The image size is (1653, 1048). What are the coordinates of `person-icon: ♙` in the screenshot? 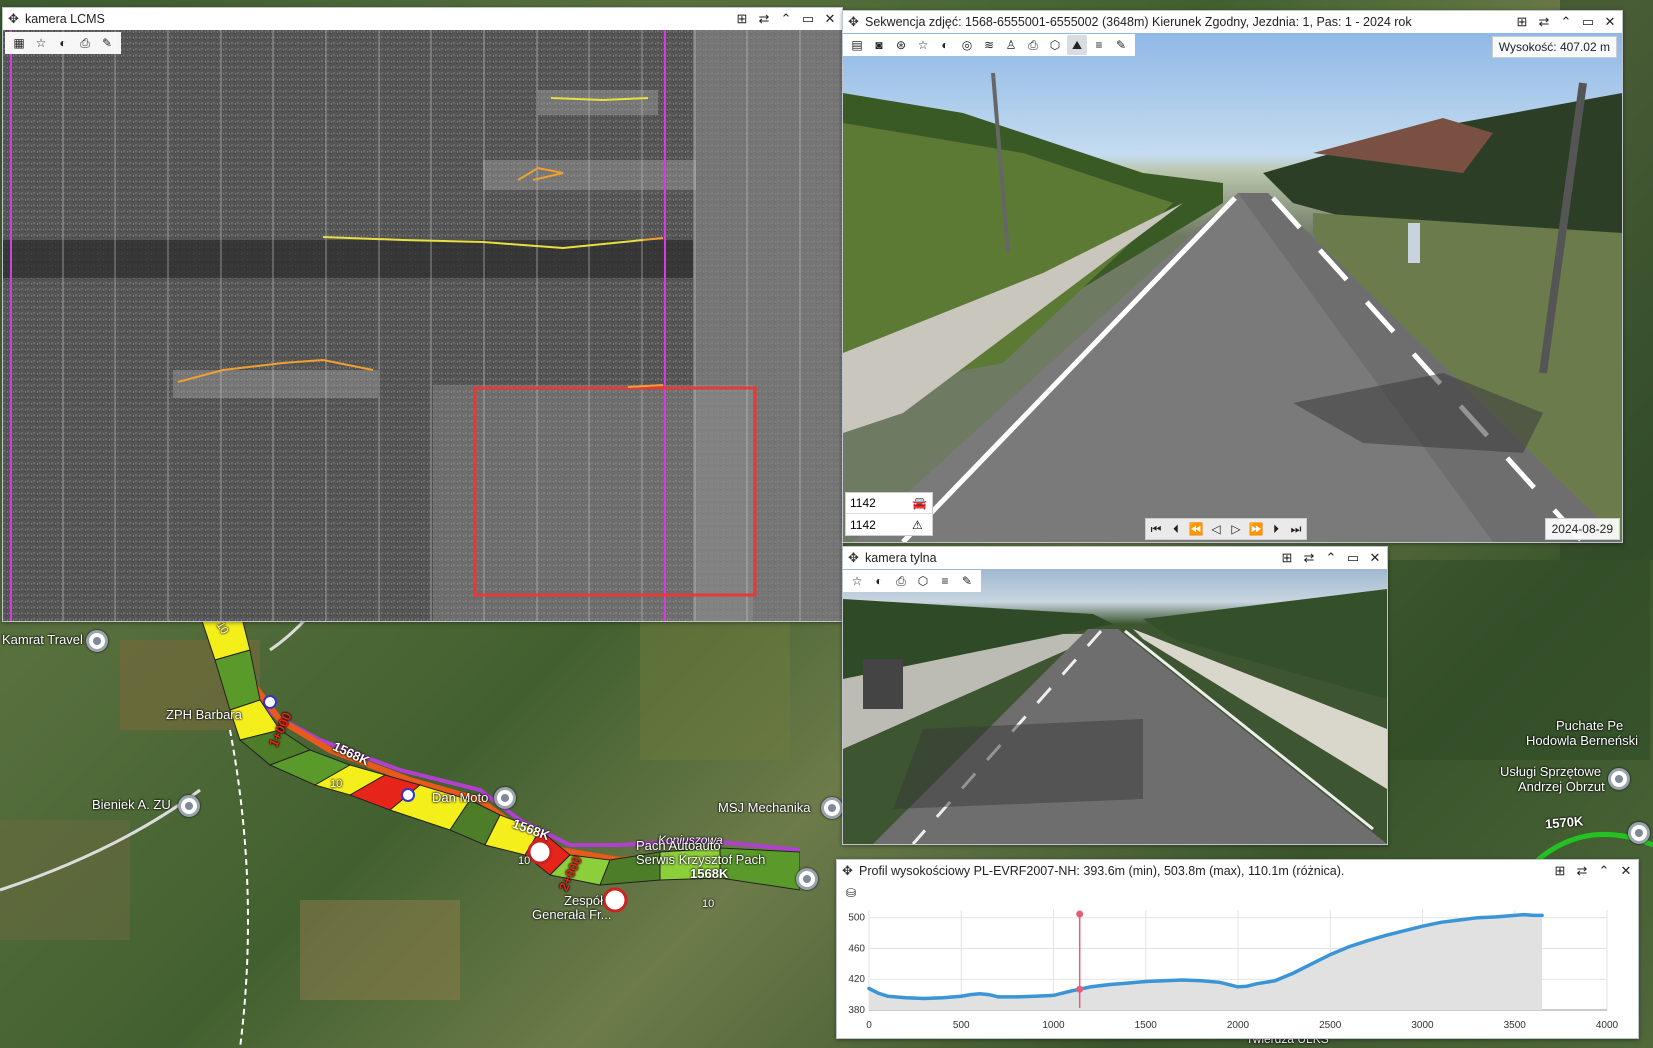 It's located at (1011, 45).